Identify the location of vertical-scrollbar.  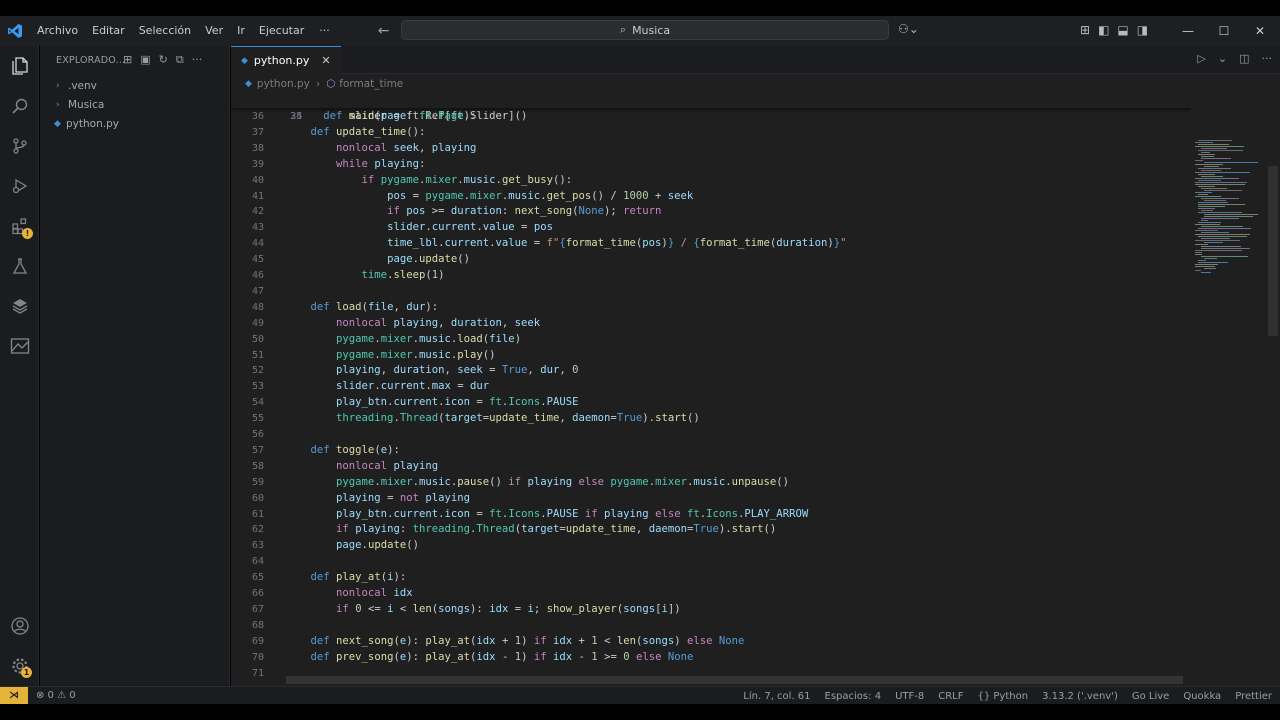
(1273, 251).